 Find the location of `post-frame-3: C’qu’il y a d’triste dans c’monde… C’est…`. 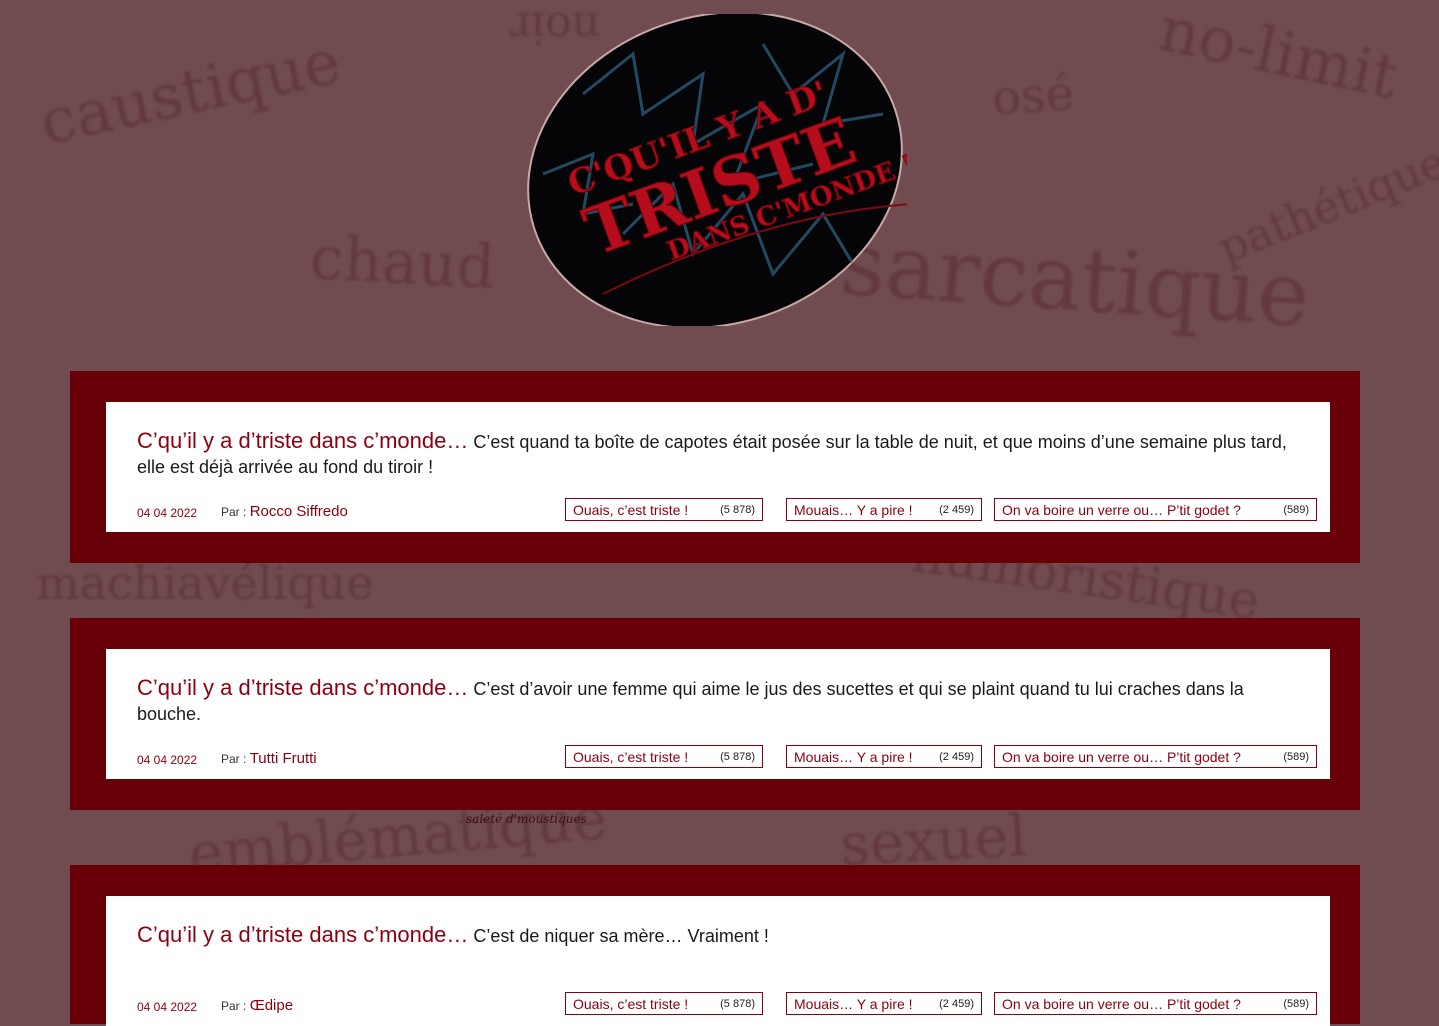

post-frame-3: C’qu’il y a d’triste dans c’monde… C’est… is located at coordinates (715, 945).